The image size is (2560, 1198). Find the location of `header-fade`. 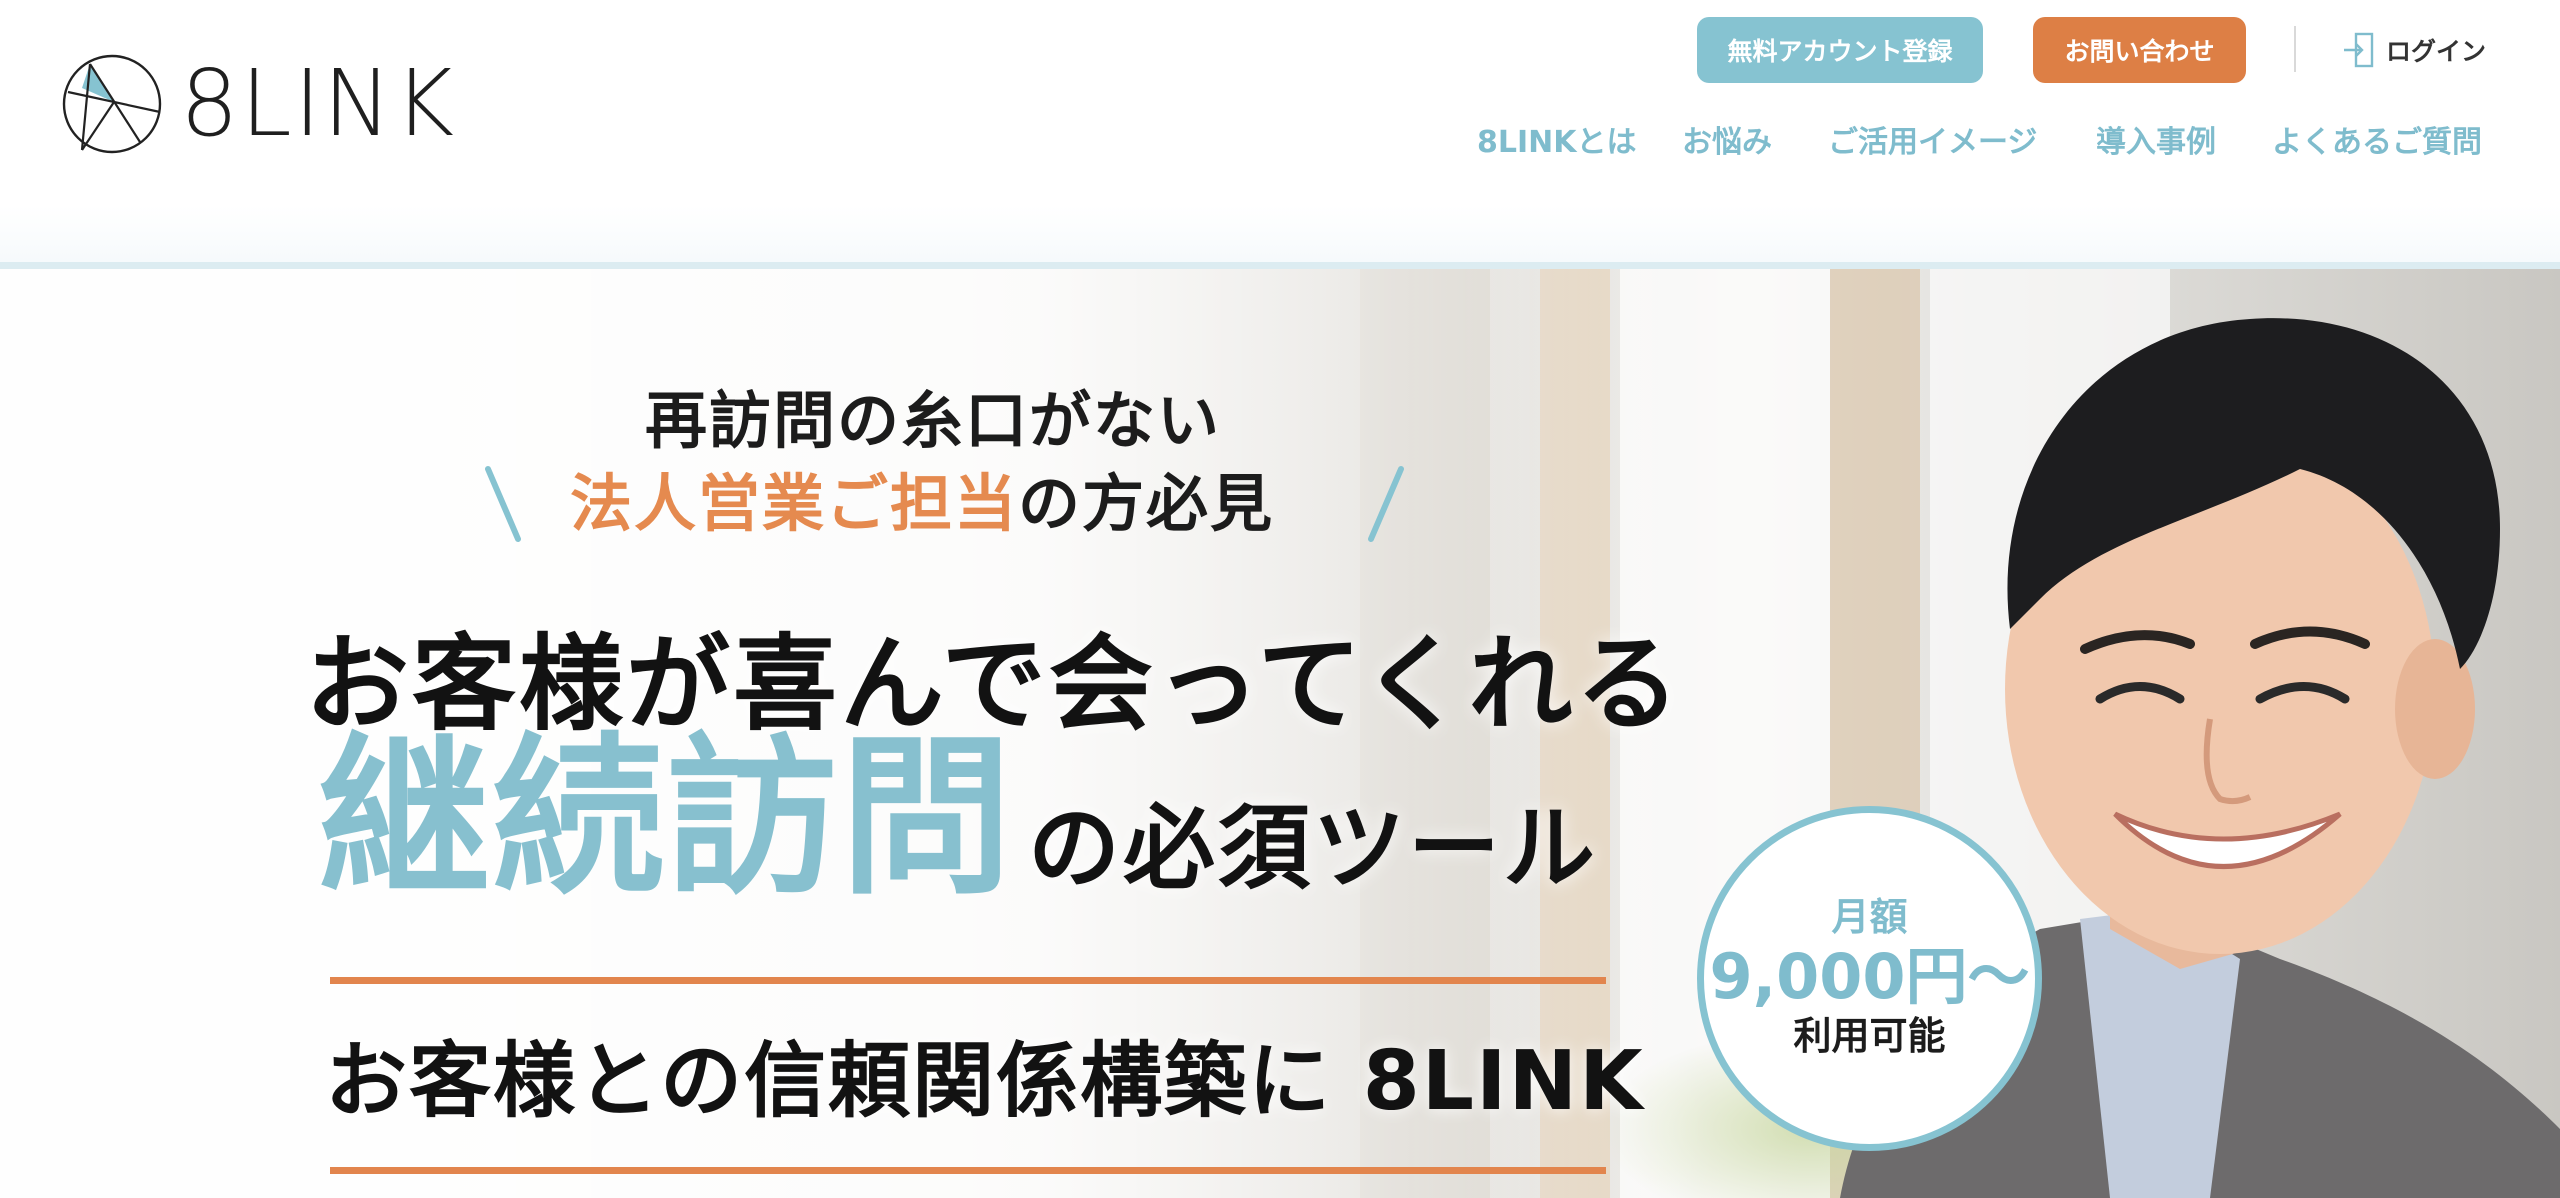

header-fade is located at coordinates (1280, 233).